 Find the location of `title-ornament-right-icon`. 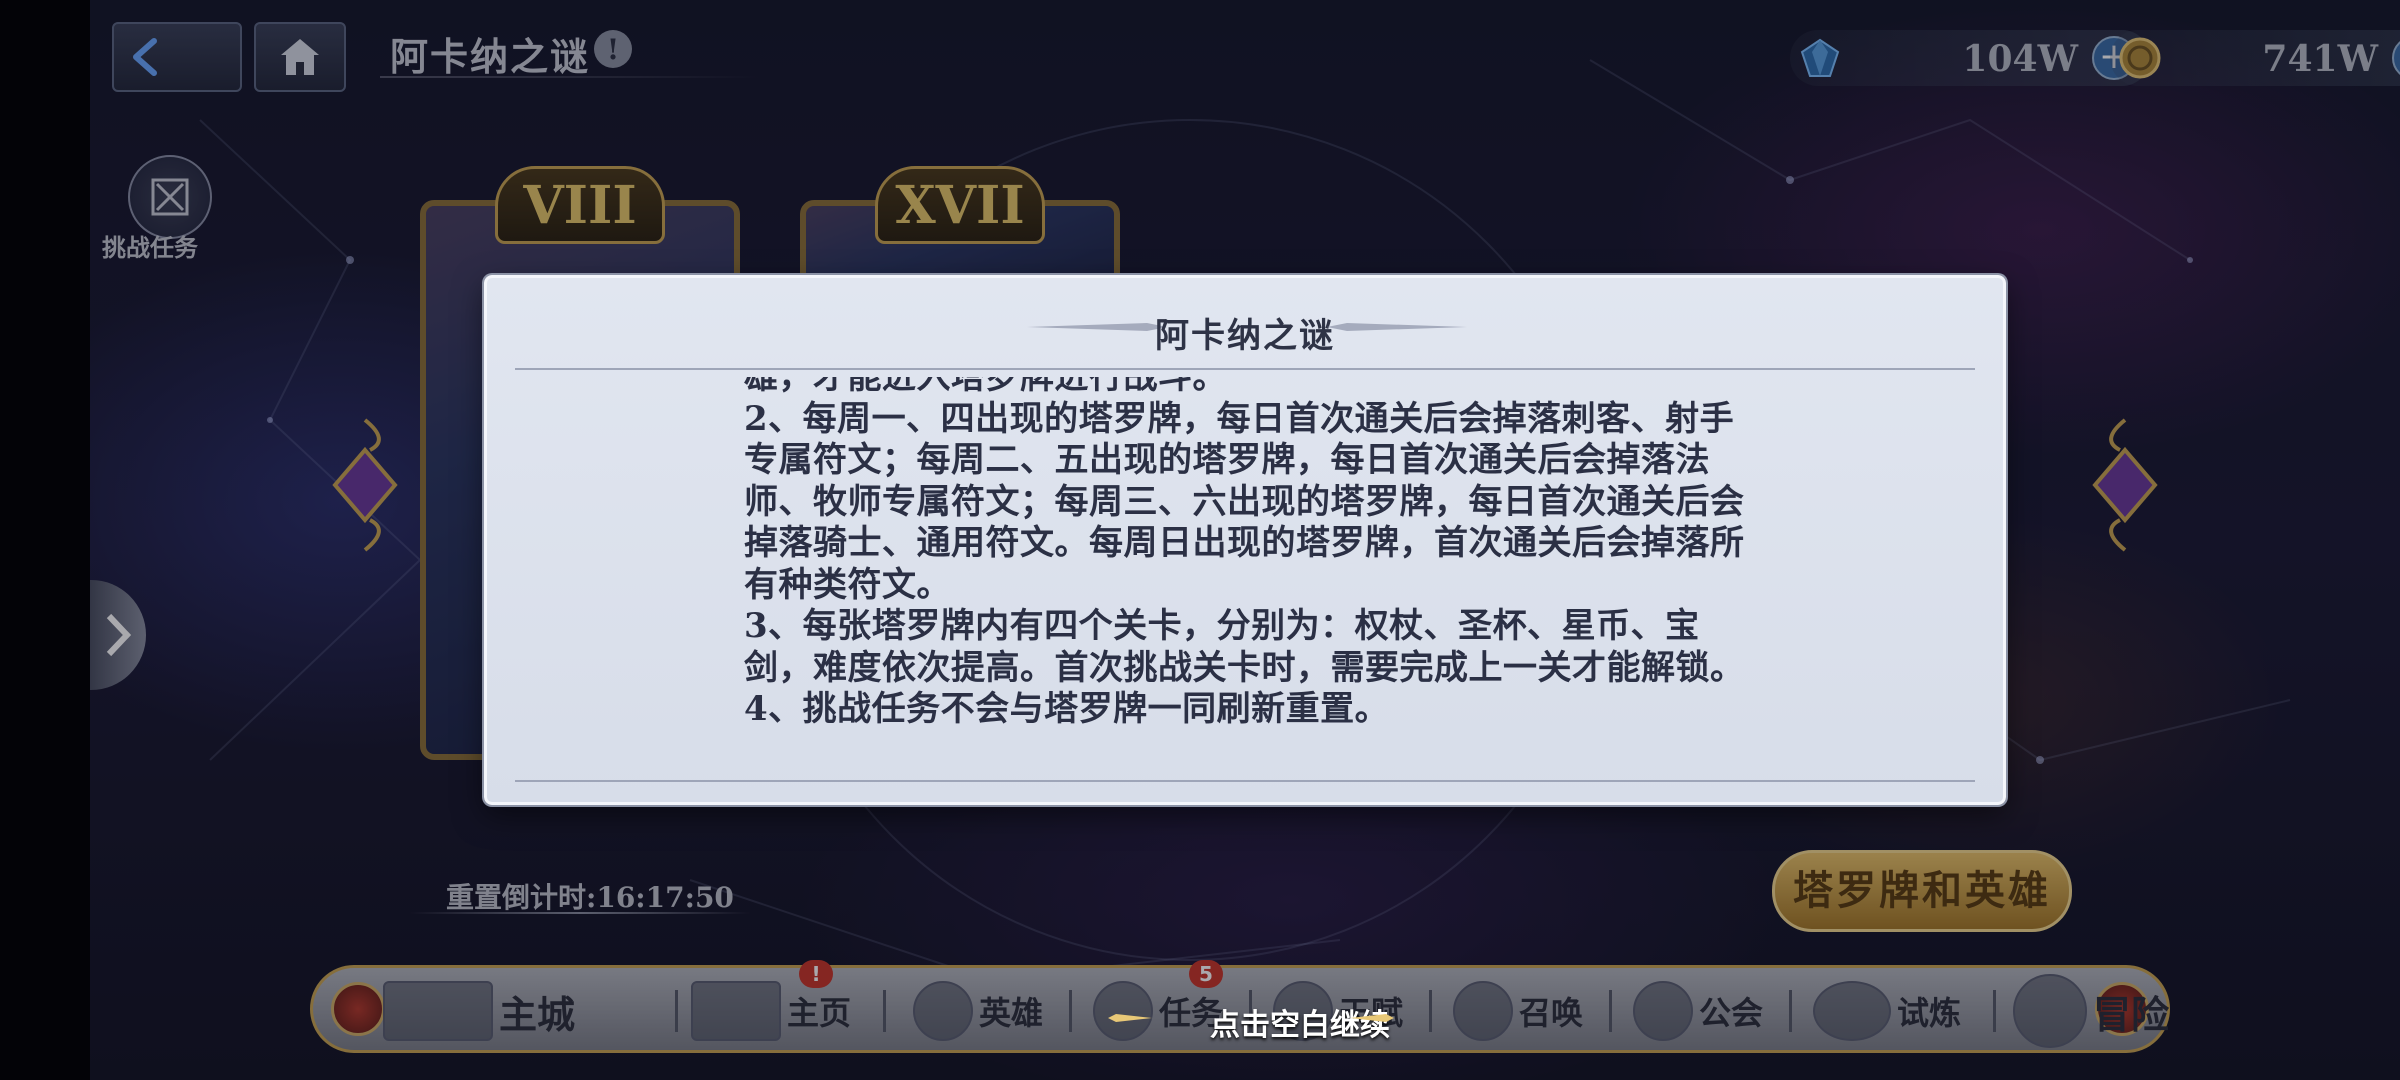

title-ornament-right-icon is located at coordinates (1397, 327).